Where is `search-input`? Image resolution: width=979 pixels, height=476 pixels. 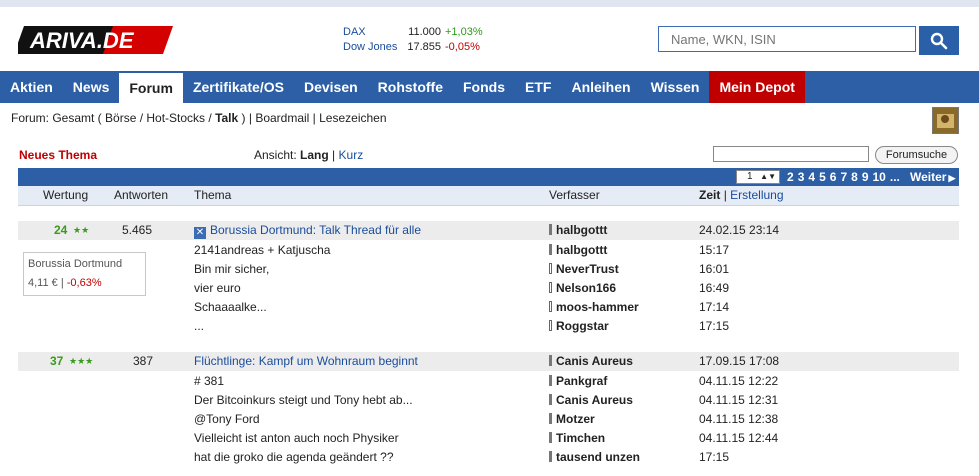
search-input is located at coordinates (786, 39).